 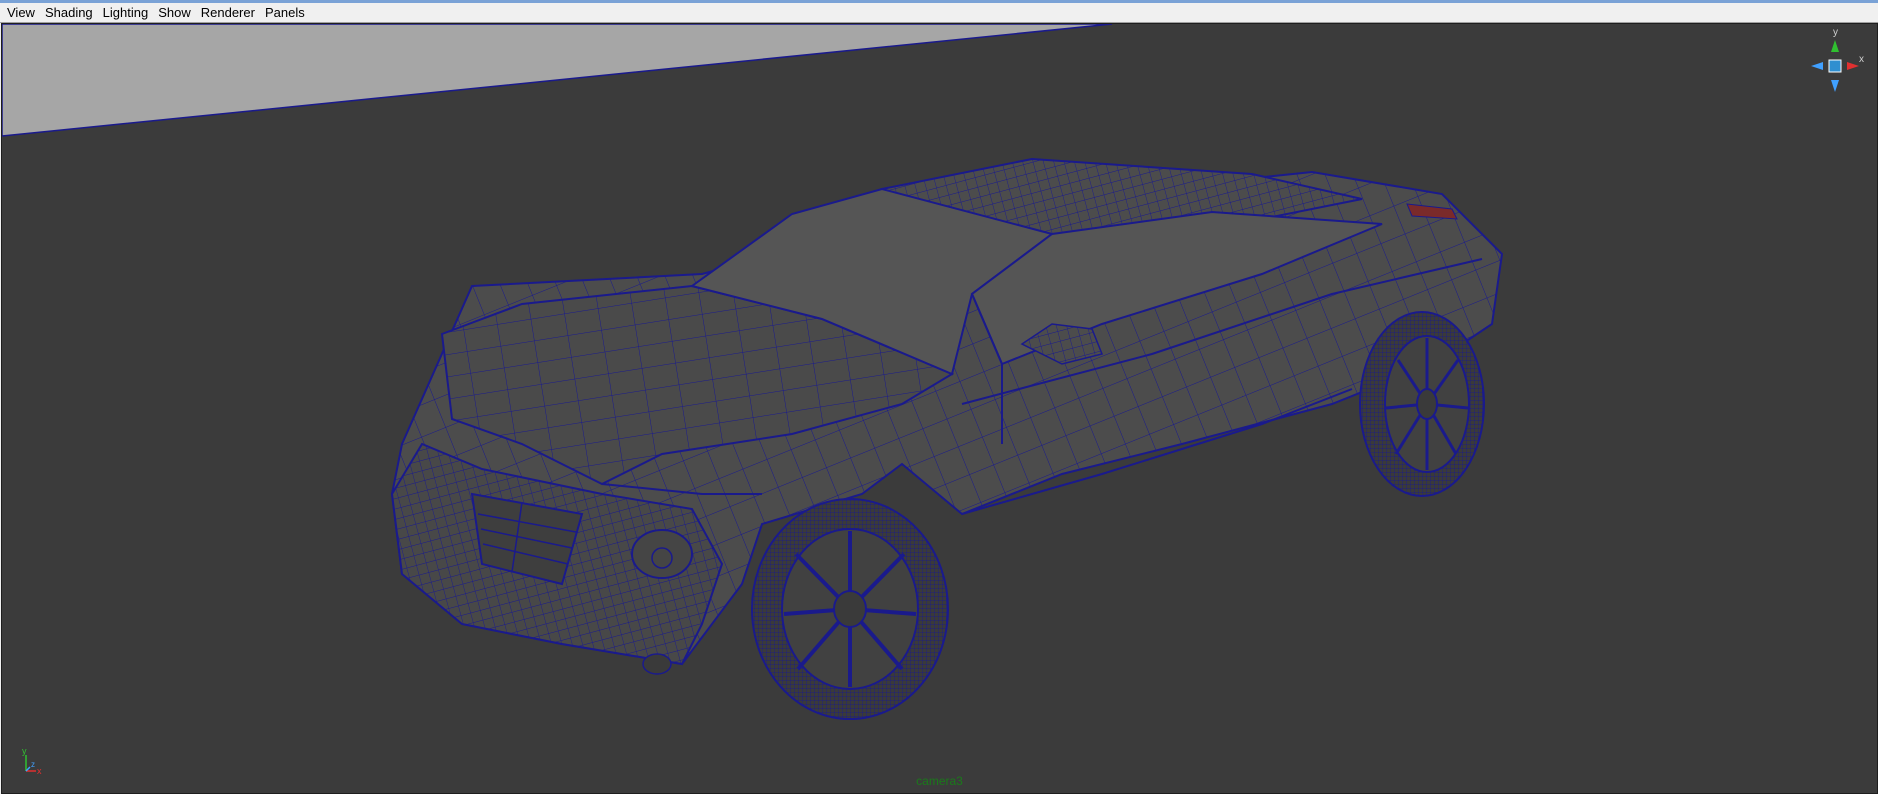 What do you see at coordinates (24, 751) in the screenshot?
I see `svg-text: y` at bounding box center [24, 751].